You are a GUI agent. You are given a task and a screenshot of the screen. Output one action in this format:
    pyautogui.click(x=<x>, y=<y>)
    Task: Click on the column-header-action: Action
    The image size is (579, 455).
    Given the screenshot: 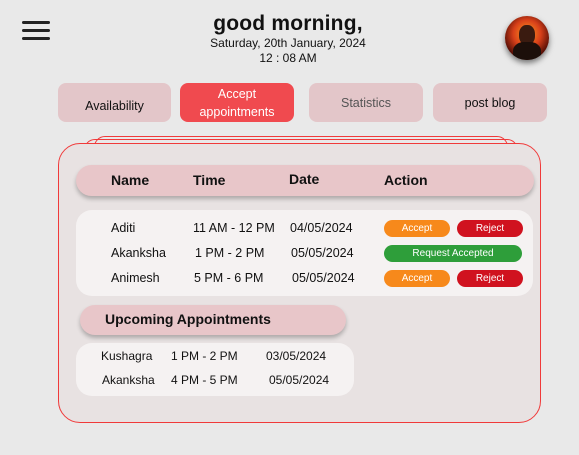 What is the action you would take?
    pyautogui.click(x=406, y=180)
    